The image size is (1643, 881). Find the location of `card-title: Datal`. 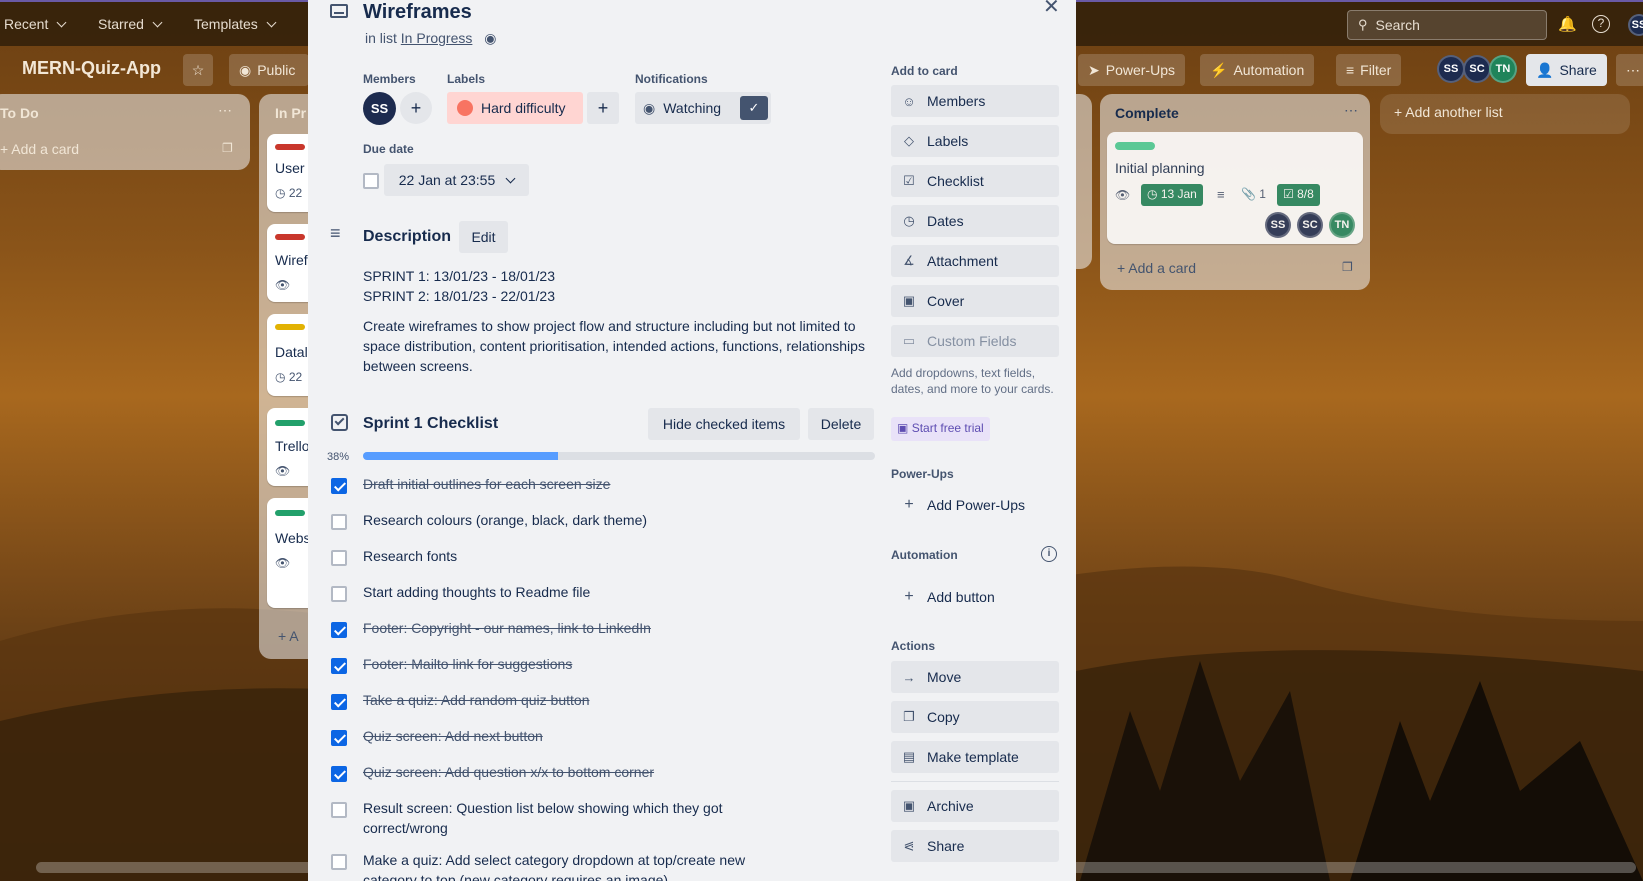

card-title: Datal is located at coordinates (291, 352).